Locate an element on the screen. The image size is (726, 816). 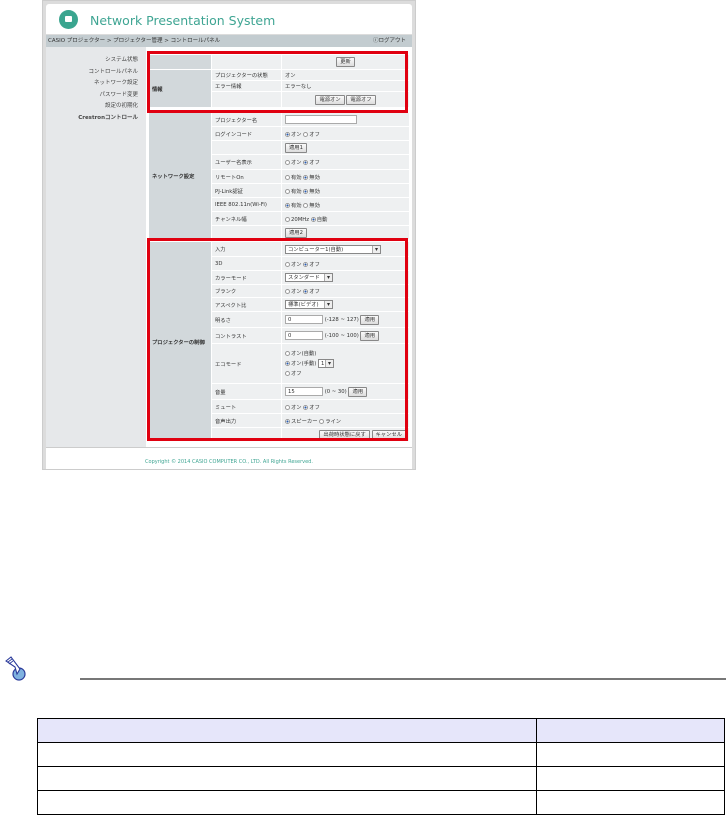
login-code-off-radio is located at coordinates (306, 134).